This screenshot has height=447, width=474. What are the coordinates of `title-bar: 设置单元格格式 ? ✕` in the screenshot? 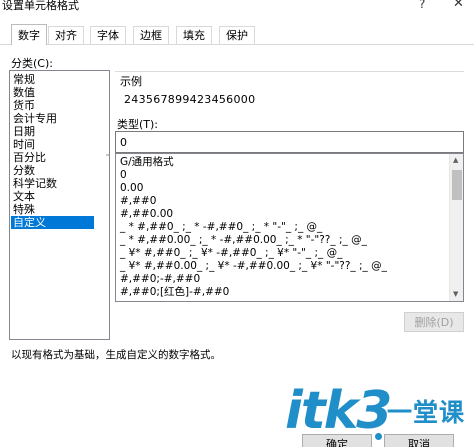 It's located at (237, 7).